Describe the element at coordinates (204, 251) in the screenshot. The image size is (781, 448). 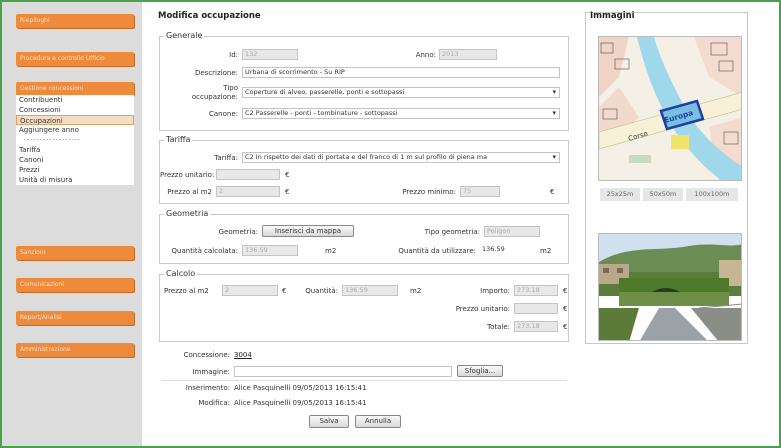
I see `quantita-calcolata-label: Quantità calcolata:` at that location.